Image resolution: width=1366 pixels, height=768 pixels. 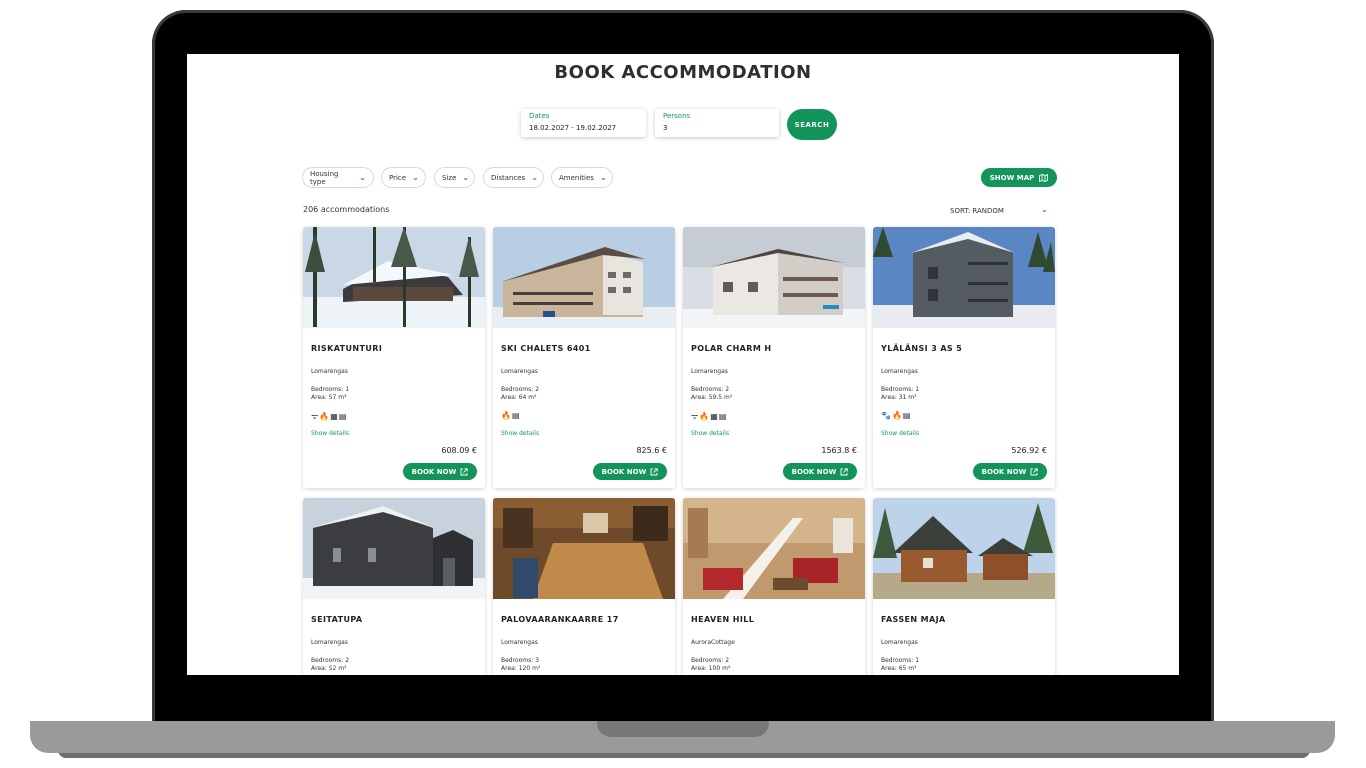 What do you see at coordinates (665, 128) in the screenshot?
I see `persons-value: 3` at bounding box center [665, 128].